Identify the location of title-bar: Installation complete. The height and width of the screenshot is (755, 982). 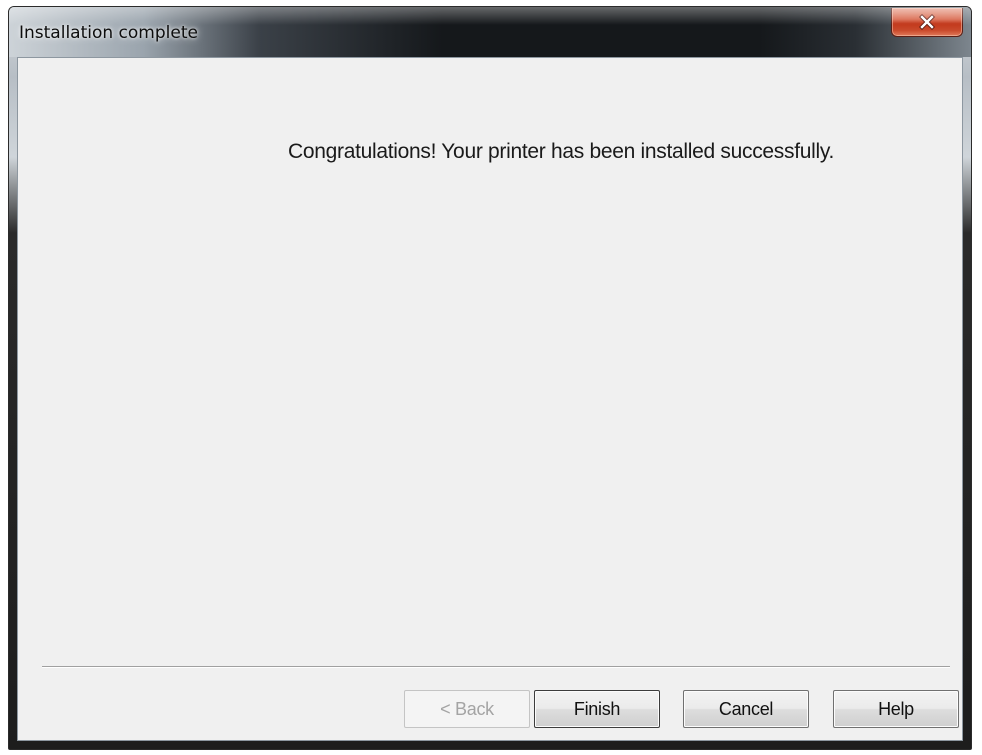
(490, 32).